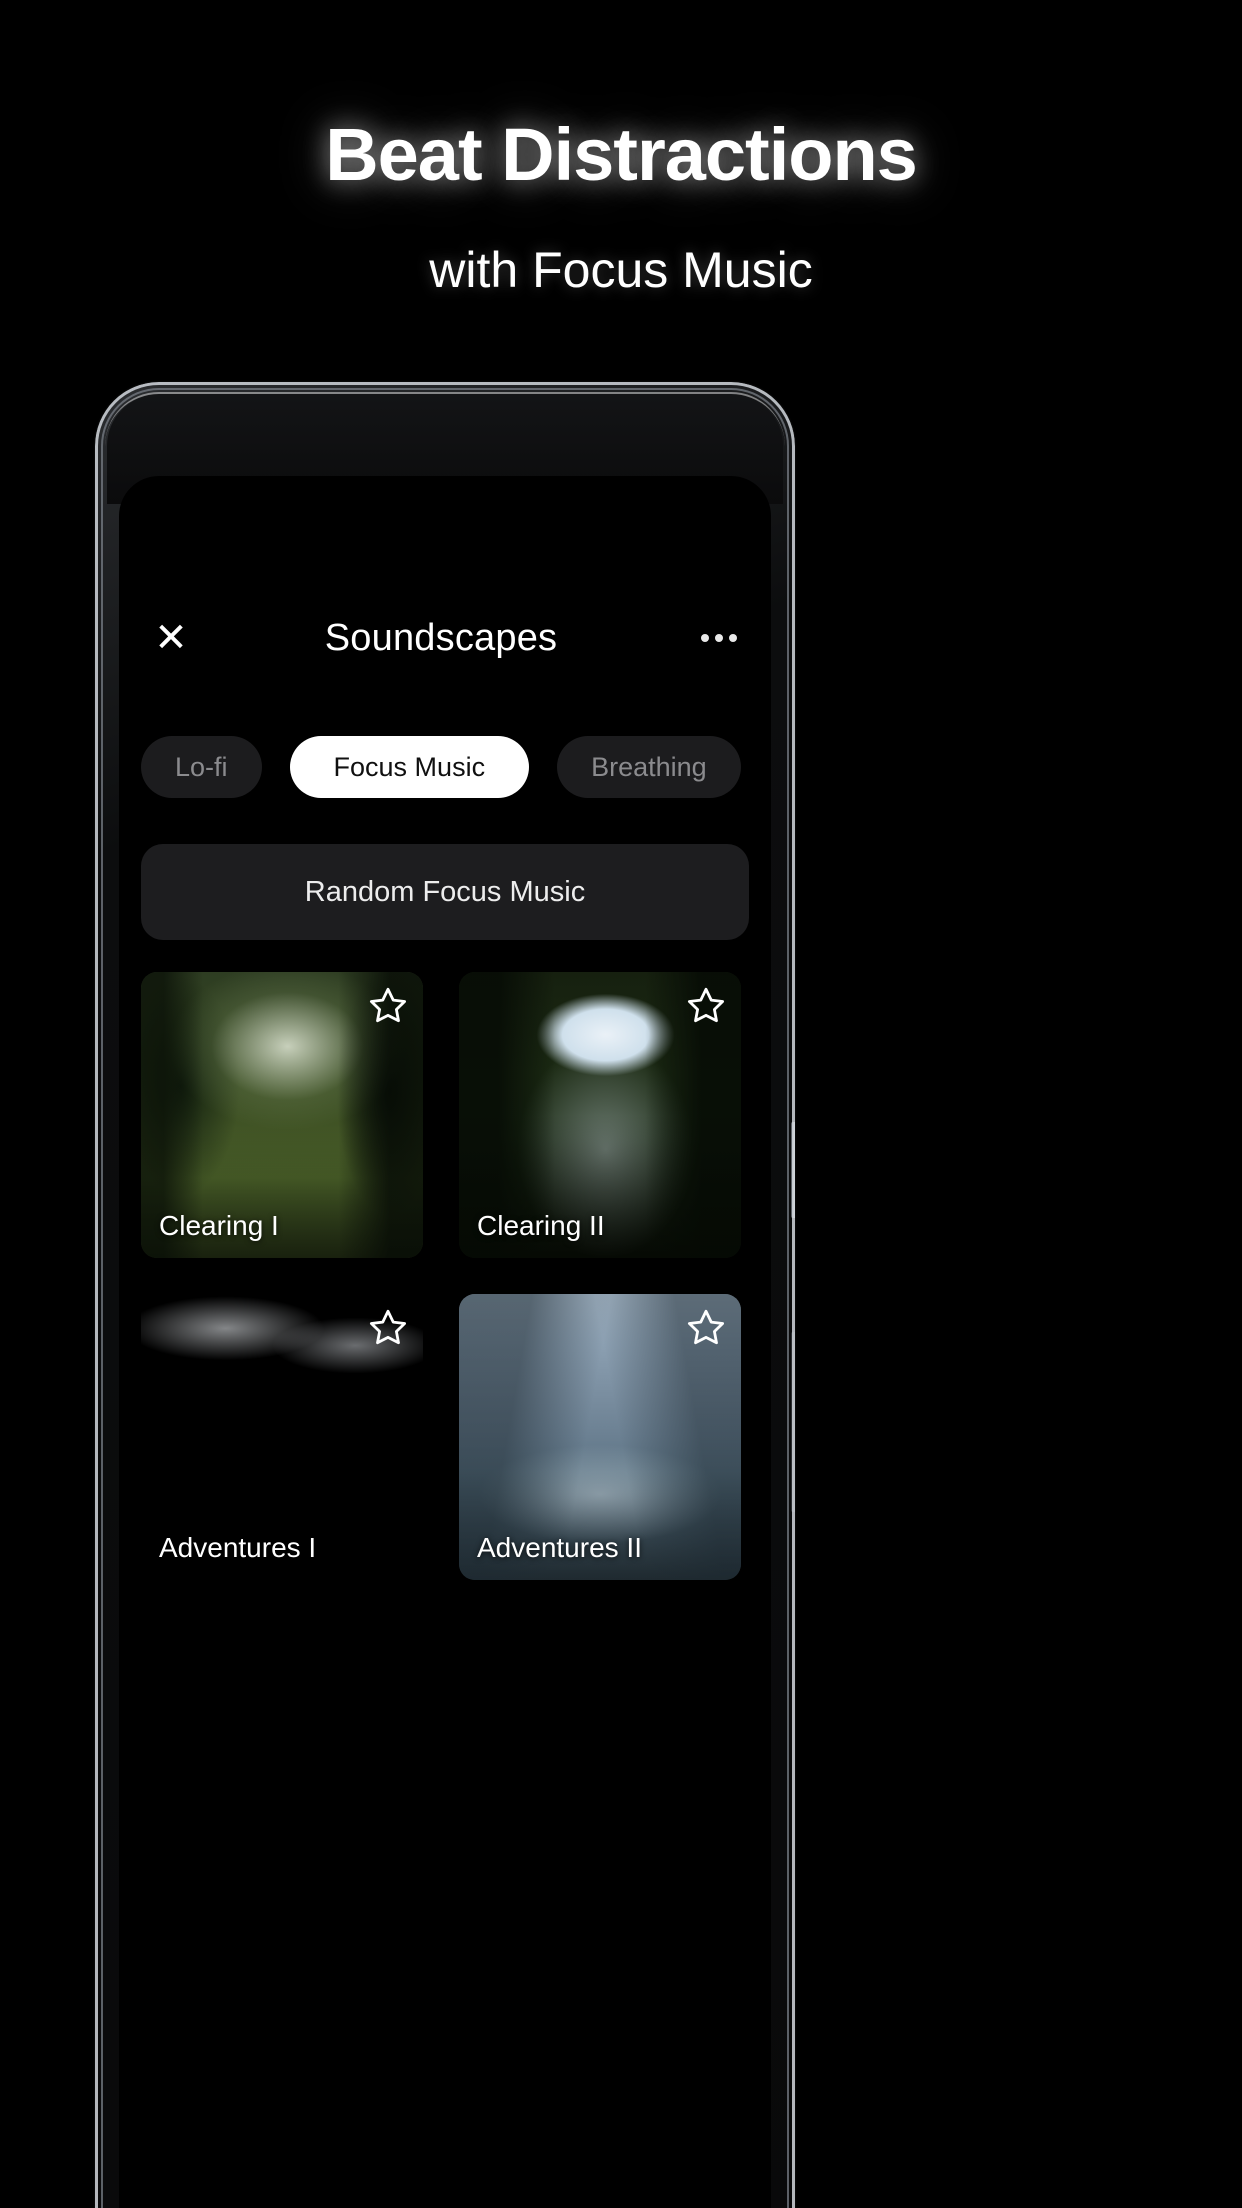 The width and height of the screenshot is (1242, 2208). I want to click on card-title: Clearing II, so click(541, 1225).